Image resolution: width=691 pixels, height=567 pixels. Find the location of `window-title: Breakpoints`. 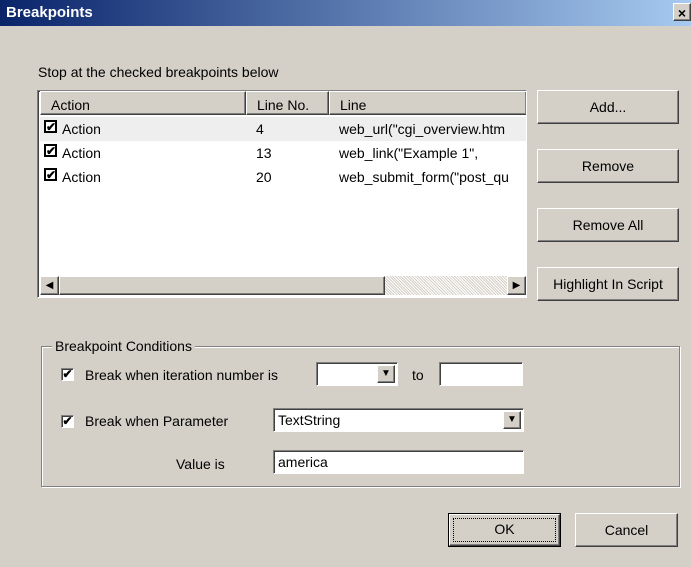

window-title: Breakpoints is located at coordinates (49, 12).